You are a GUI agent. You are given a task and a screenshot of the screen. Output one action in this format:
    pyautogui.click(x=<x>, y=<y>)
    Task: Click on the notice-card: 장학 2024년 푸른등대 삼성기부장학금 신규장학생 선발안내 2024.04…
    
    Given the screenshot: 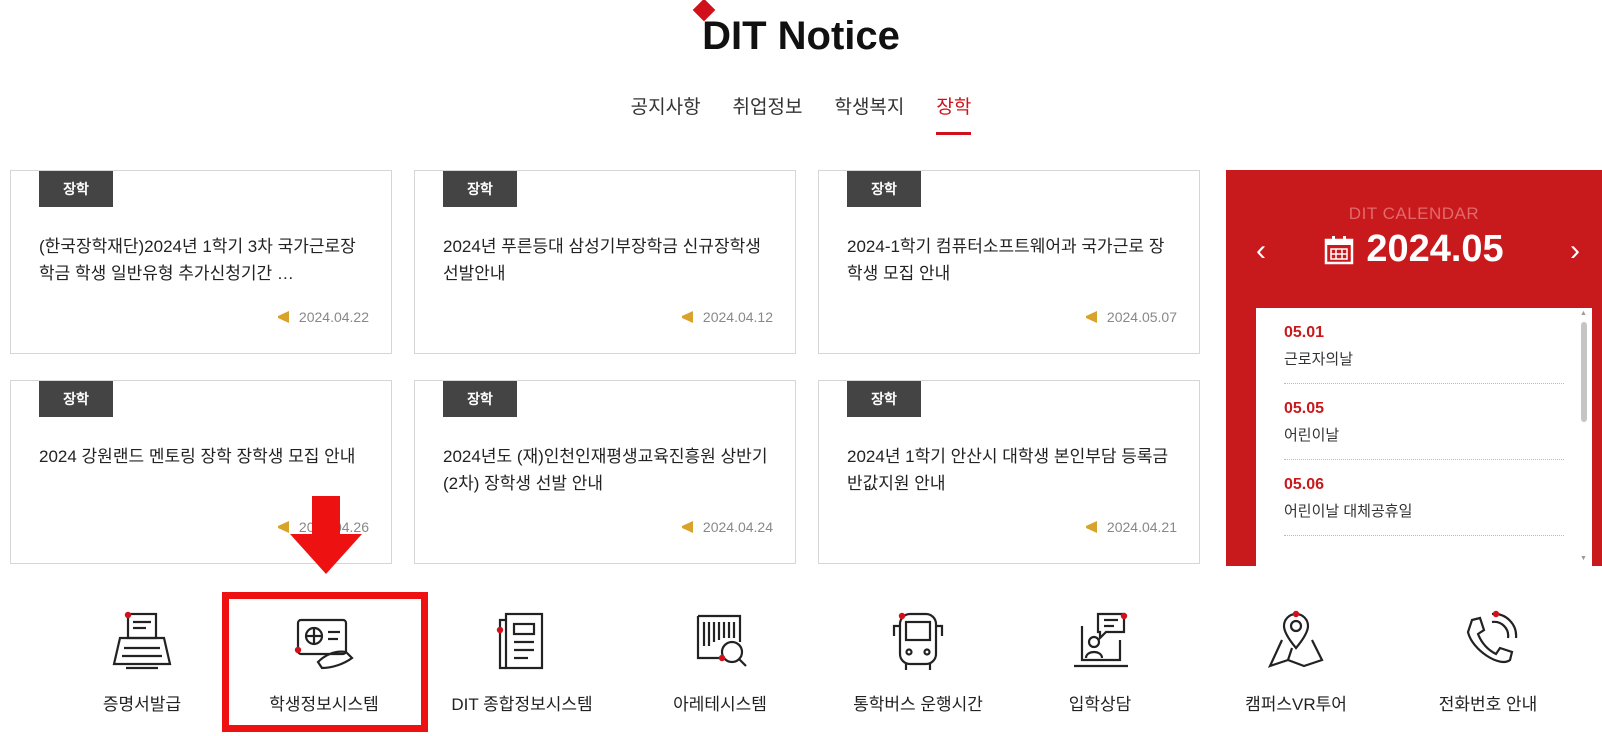 What is the action you would take?
    pyautogui.click(x=605, y=262)
    